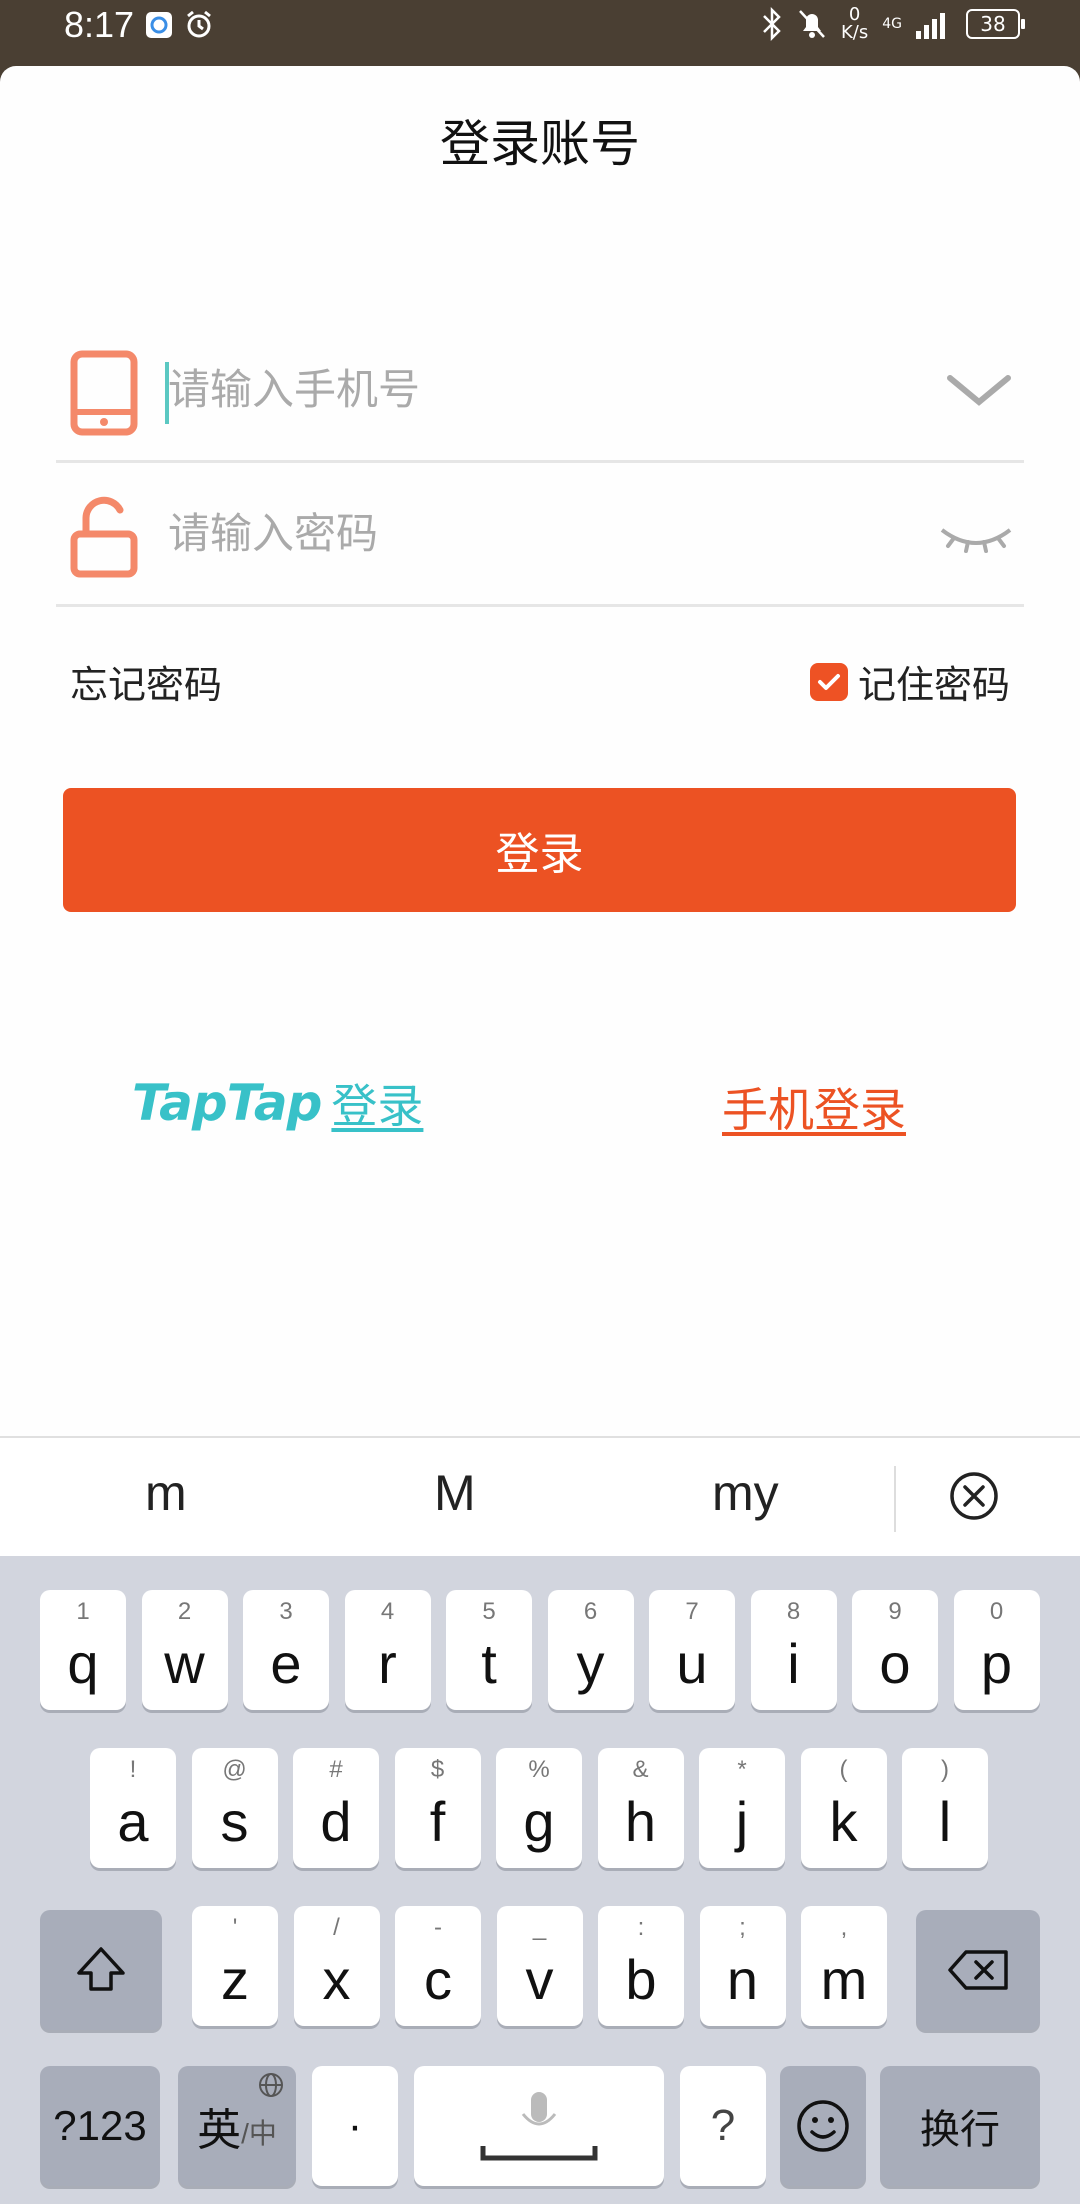  Describe the element at coordinates (995, 24) in the screenshot. I see `battery-icon: 38` at that location.